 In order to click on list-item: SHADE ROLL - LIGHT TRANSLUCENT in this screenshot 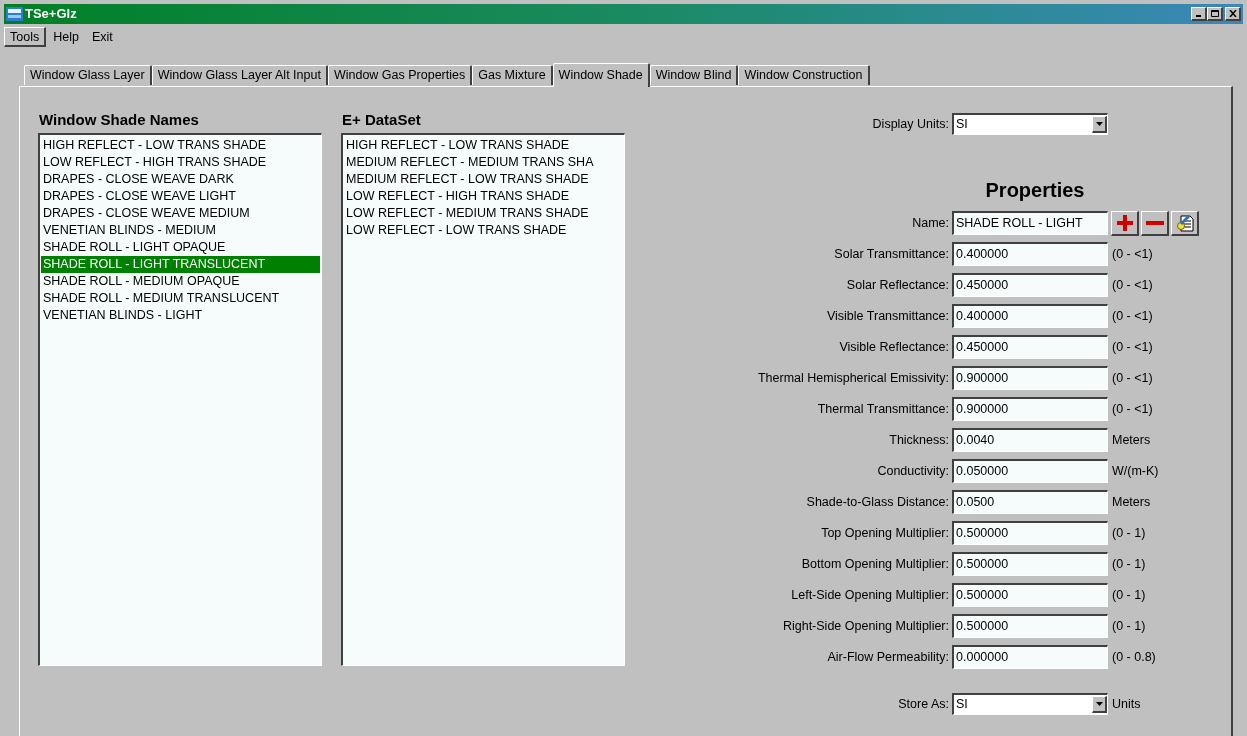, I will do `click(180, 264)`.